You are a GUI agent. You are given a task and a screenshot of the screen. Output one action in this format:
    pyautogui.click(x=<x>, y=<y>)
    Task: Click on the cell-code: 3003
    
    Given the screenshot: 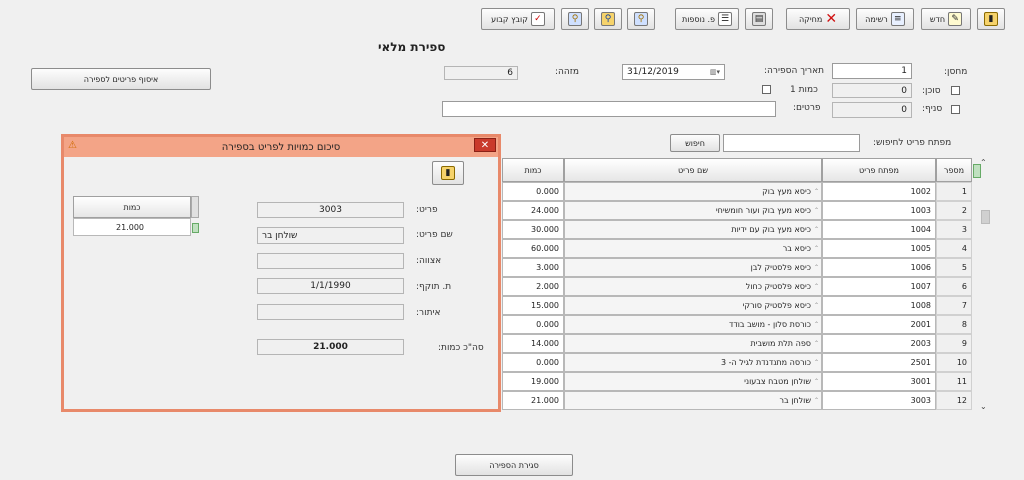 What is the action you would take?
    pyautogui.click(x=879, y=400)
    